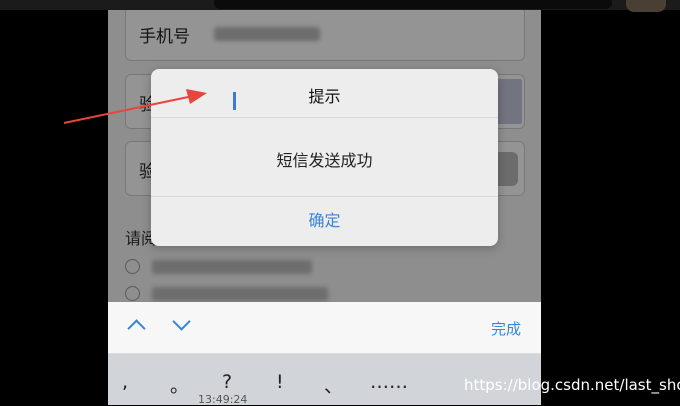  I want to click on dialog-divider-top, so click(324, 117).